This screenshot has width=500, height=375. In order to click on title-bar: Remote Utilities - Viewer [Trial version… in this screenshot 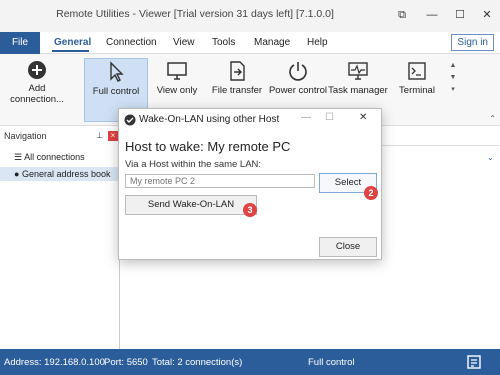, I will do `click(250, 16)`.